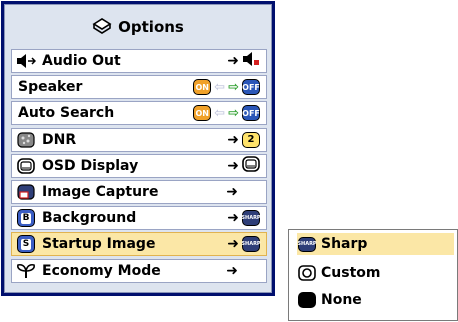 The height and width of the screenshot is (322, 458). What do you see at coordinates (139, 87) in the screenshot?
I see `menu-item-speaker: Speaker ON ⇦ ⇨ OFF` at bounding box center [139, 87].